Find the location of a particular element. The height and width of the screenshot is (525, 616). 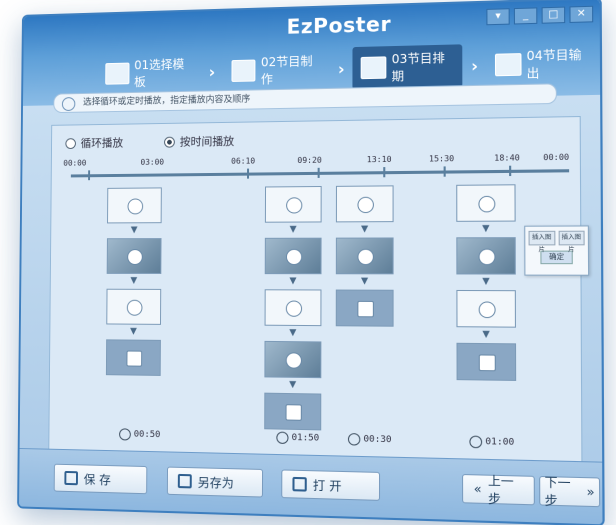

app-title: EzPoster is located at coordinates (339, 25).